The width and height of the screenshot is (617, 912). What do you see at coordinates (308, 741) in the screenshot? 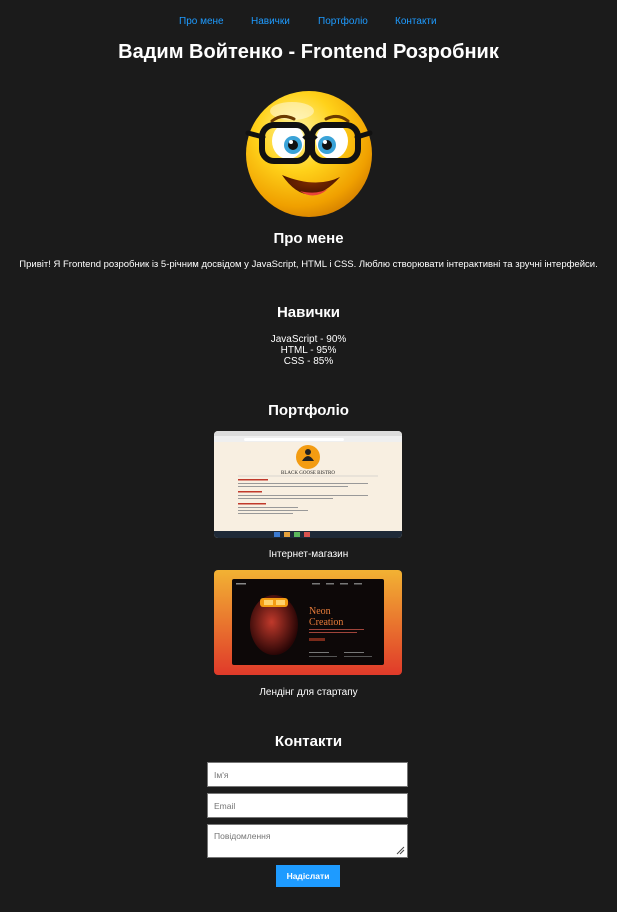
I see `contacts-heading: Контакти` at bounding box center [308, 741].